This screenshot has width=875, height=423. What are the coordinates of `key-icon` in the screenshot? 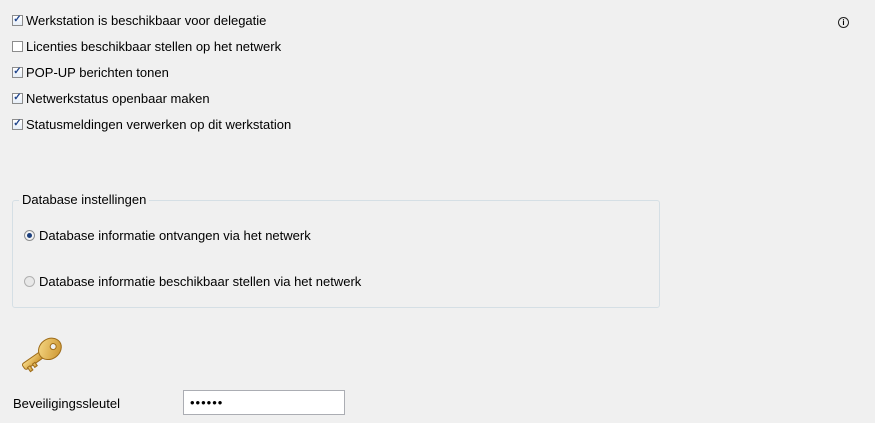 It's located at (41, 355).